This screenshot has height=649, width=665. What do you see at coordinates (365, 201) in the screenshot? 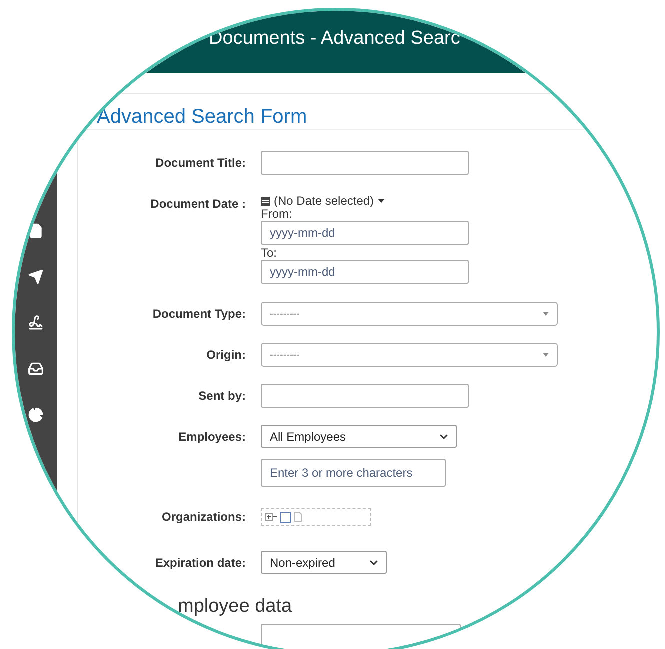
I see `date-range-toggle: (No Date selected)` at bounding box center [365, 201].